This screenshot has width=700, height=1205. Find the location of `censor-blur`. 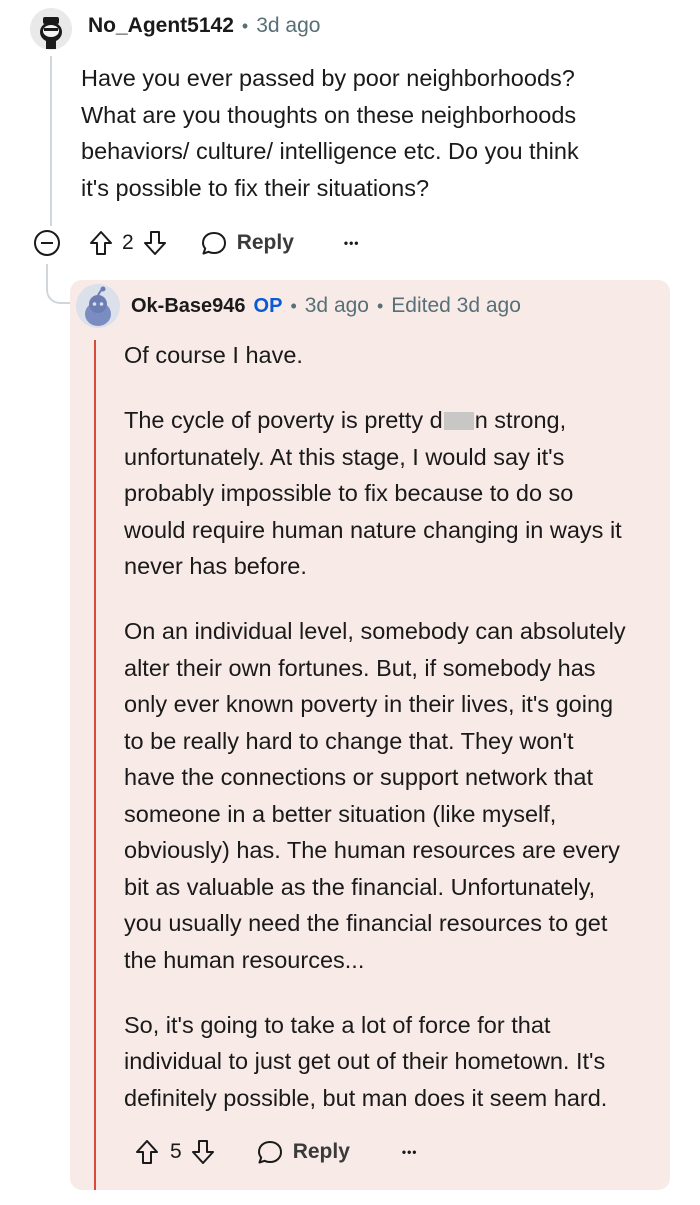

censor-blur is located at coordinates (458, 421).